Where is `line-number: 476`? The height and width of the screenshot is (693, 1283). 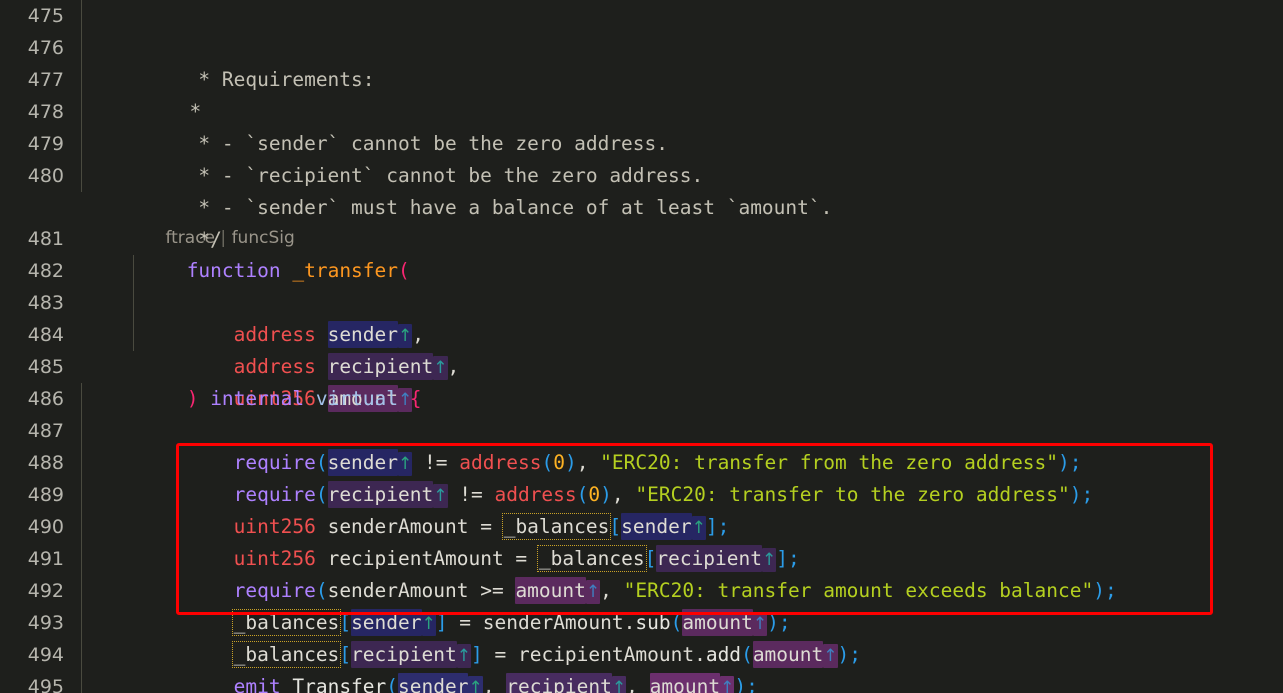
line-number: 476 is located at coordinates (45, 48).